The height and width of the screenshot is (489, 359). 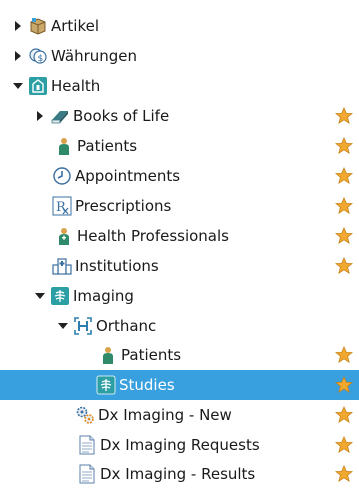 I want to click on tree-item-orthanc-patients: Patients, so click(x=179, y=355).